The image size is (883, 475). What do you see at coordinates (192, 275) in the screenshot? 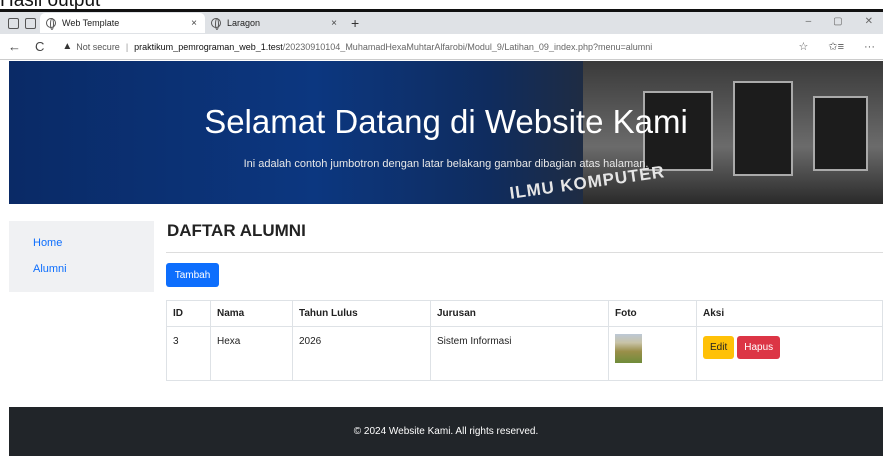
I see `add-button: Tambah` at bounding box center [192, 275].